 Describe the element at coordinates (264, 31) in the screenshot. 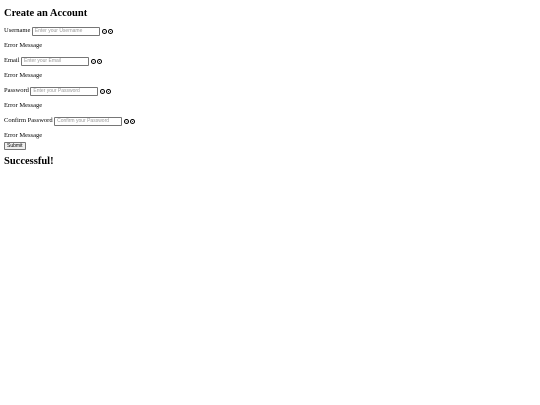

I see `username-row: Username Enter your Username` at that location.